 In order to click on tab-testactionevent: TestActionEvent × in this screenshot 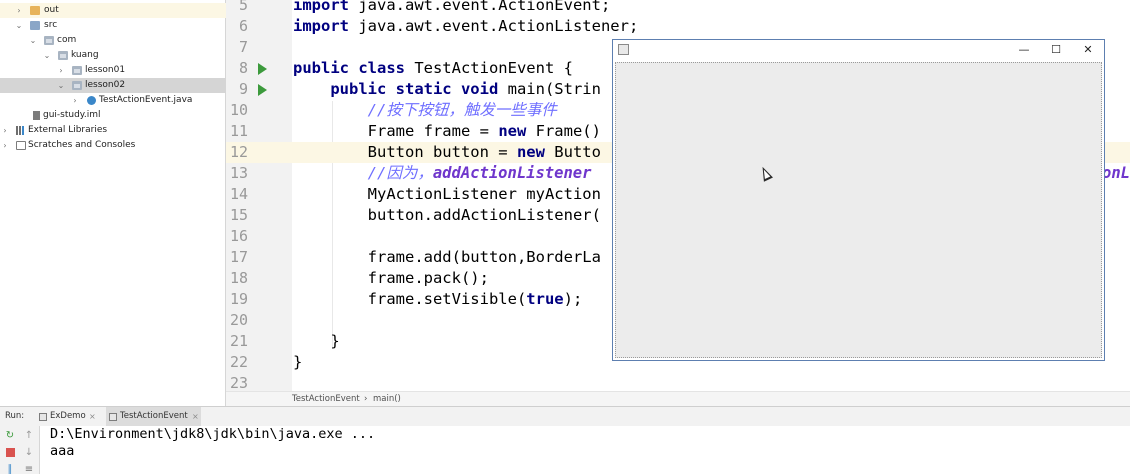, I will do `click(153, 417)`.